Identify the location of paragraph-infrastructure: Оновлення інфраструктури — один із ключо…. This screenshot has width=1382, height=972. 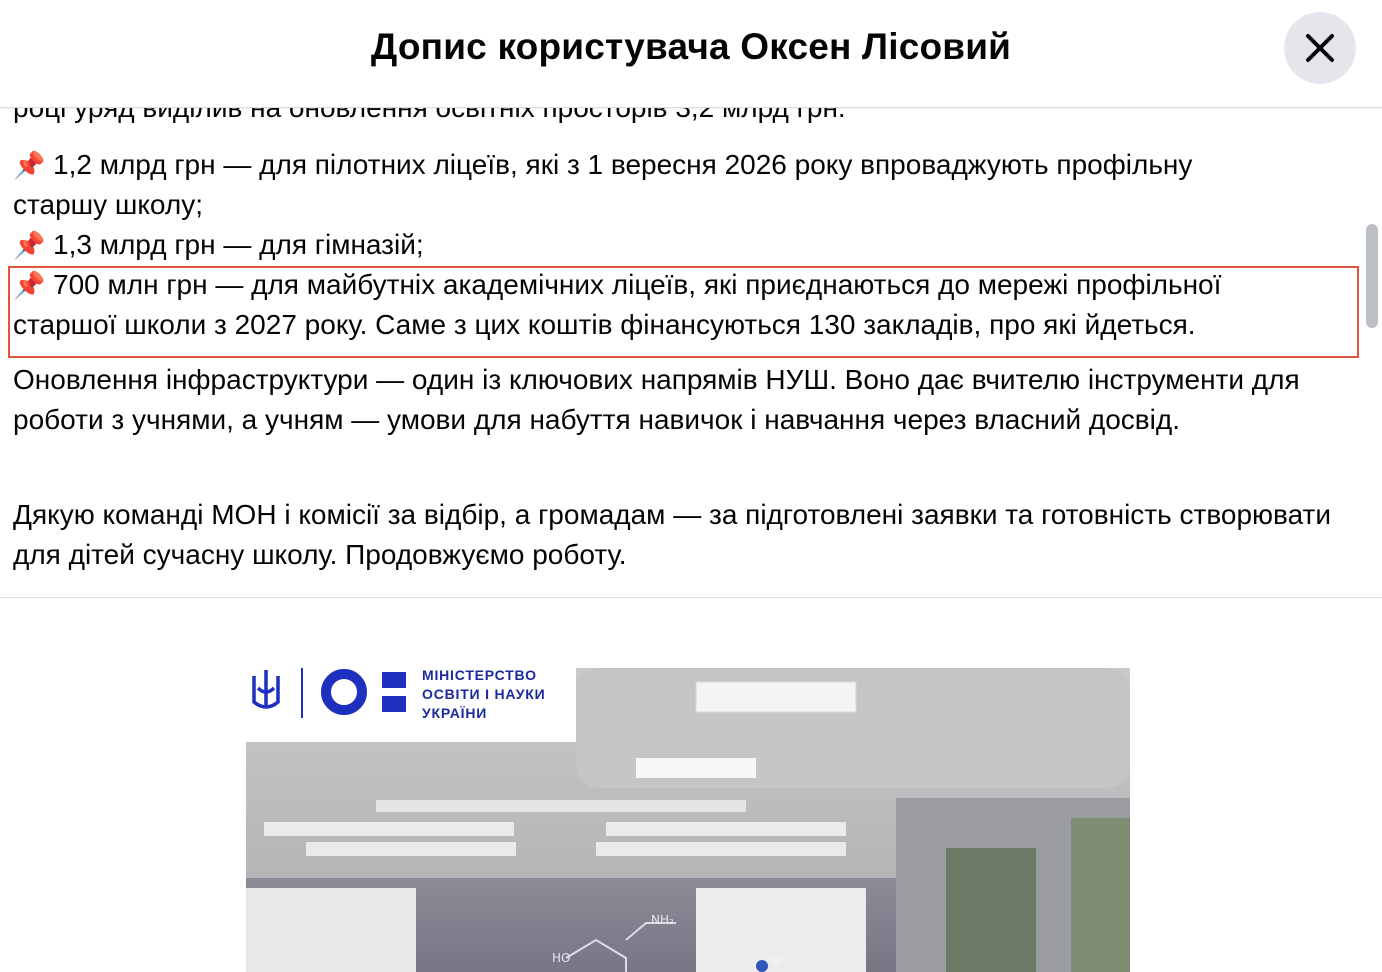
(656, 399).